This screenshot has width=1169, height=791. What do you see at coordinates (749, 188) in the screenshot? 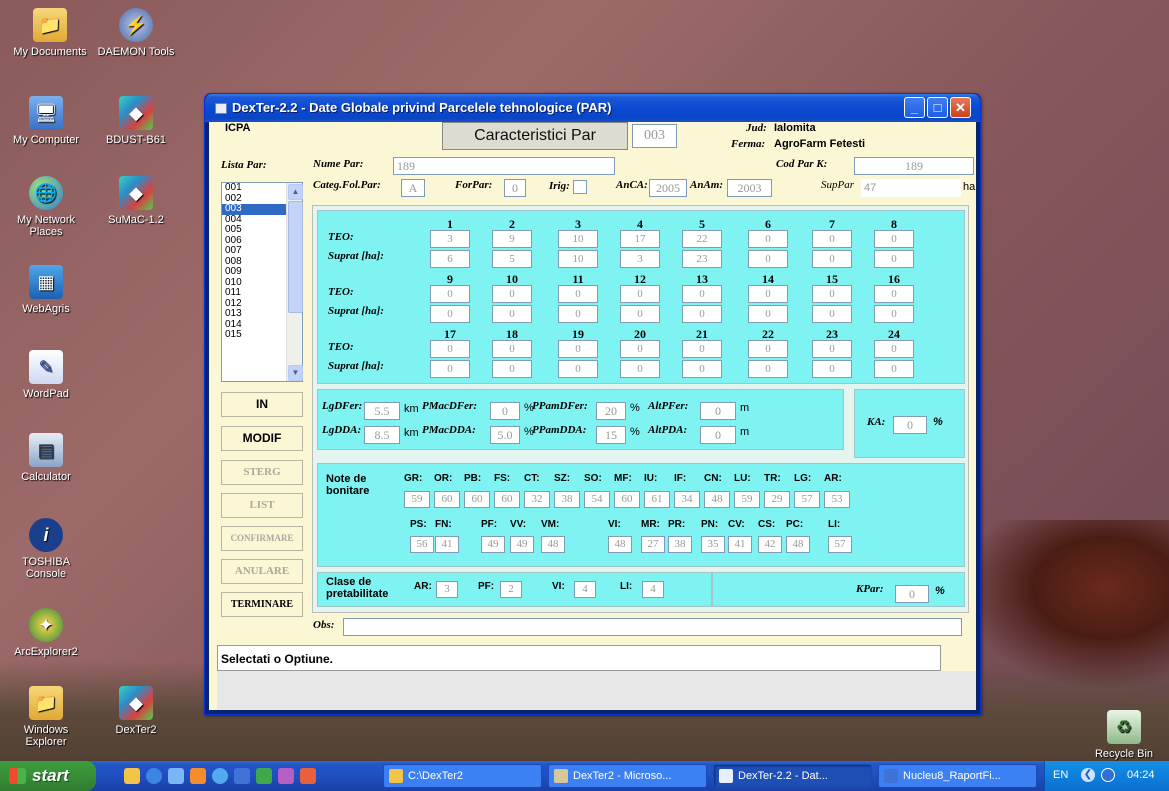
I see `anam-field: 2003` at bounding box center [749, 188].